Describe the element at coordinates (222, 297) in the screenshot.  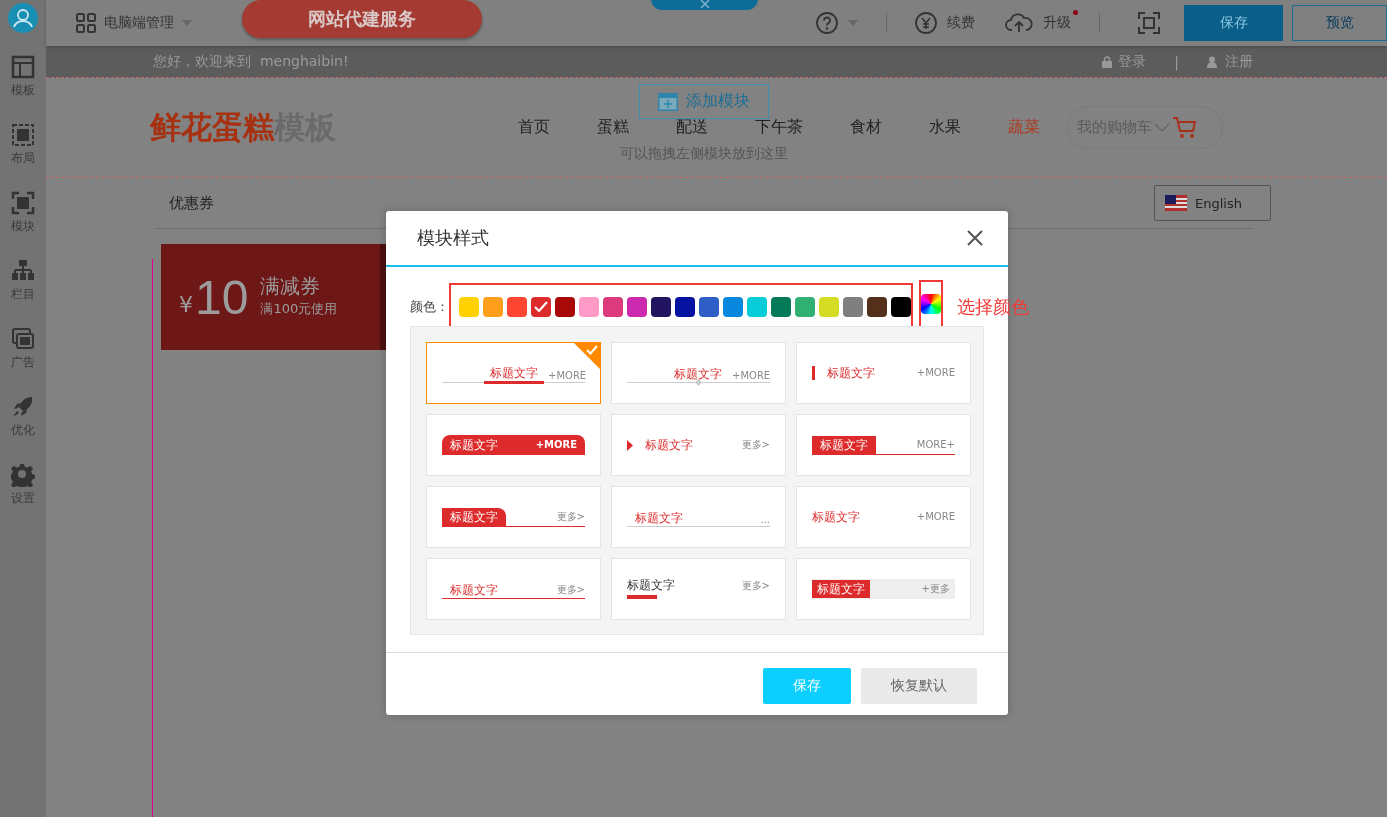
I see `coupon-amount: 10` at that location.